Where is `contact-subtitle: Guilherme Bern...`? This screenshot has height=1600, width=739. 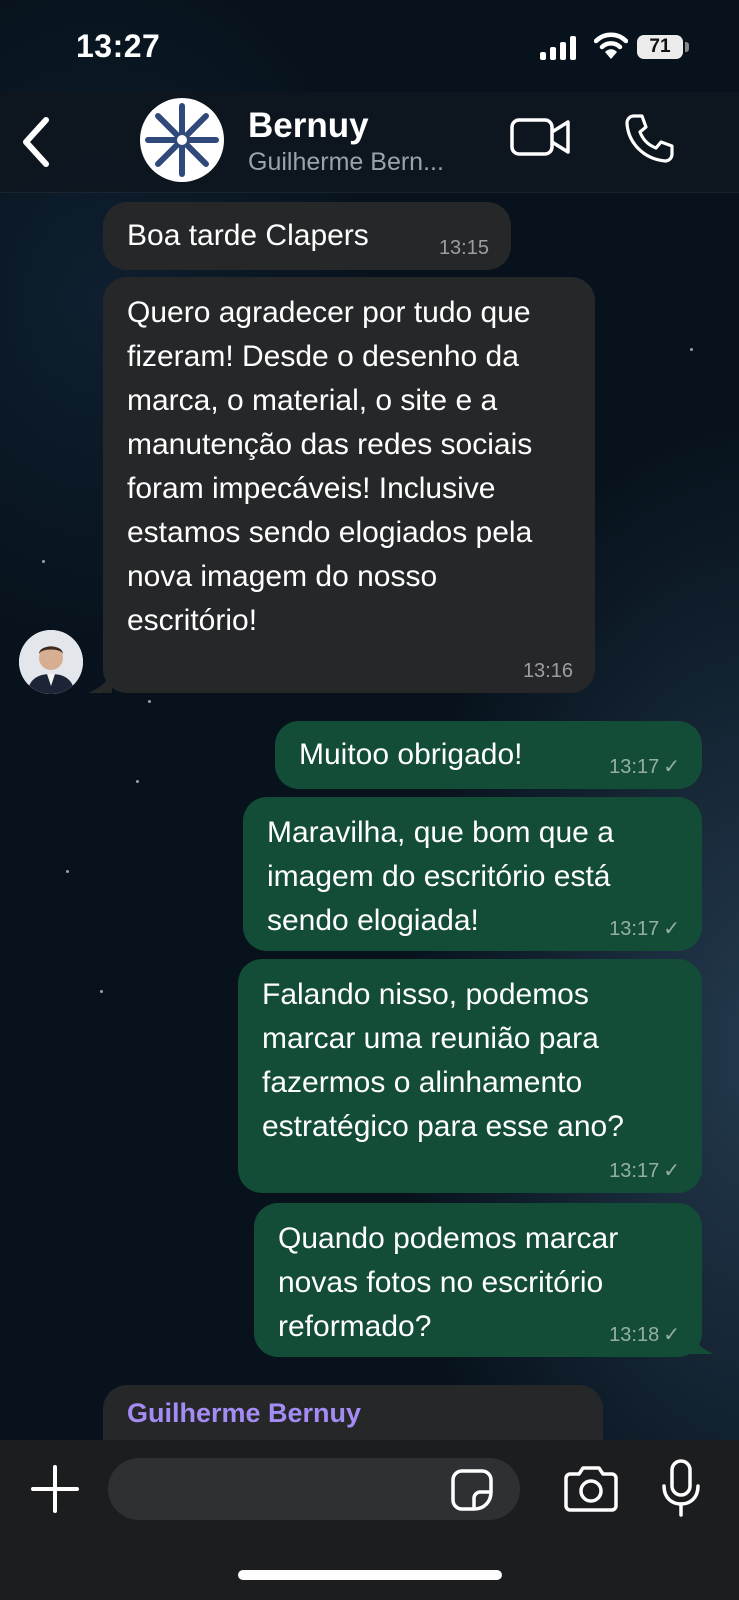 contact-subtitle: Guilherme Bern... is located at coordinates (368, 162).